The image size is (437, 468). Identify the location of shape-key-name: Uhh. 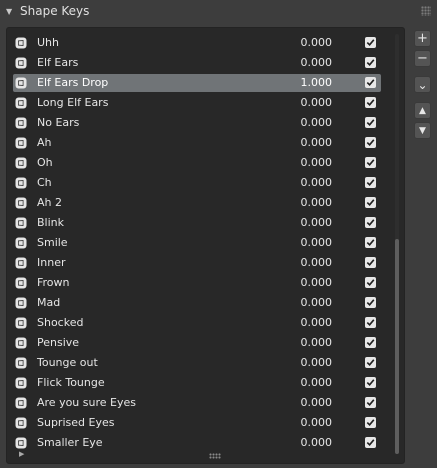
(48, 42).